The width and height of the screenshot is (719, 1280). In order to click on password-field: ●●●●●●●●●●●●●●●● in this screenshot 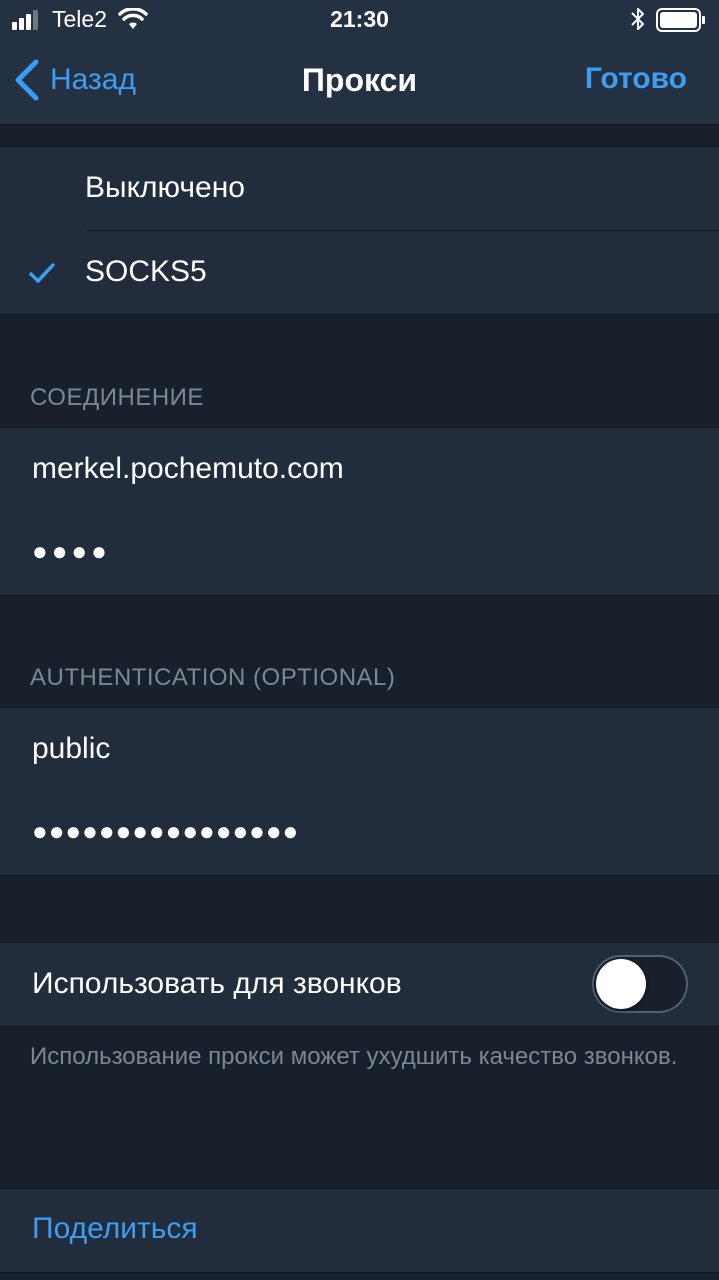, I will do `click(359, 833)`.